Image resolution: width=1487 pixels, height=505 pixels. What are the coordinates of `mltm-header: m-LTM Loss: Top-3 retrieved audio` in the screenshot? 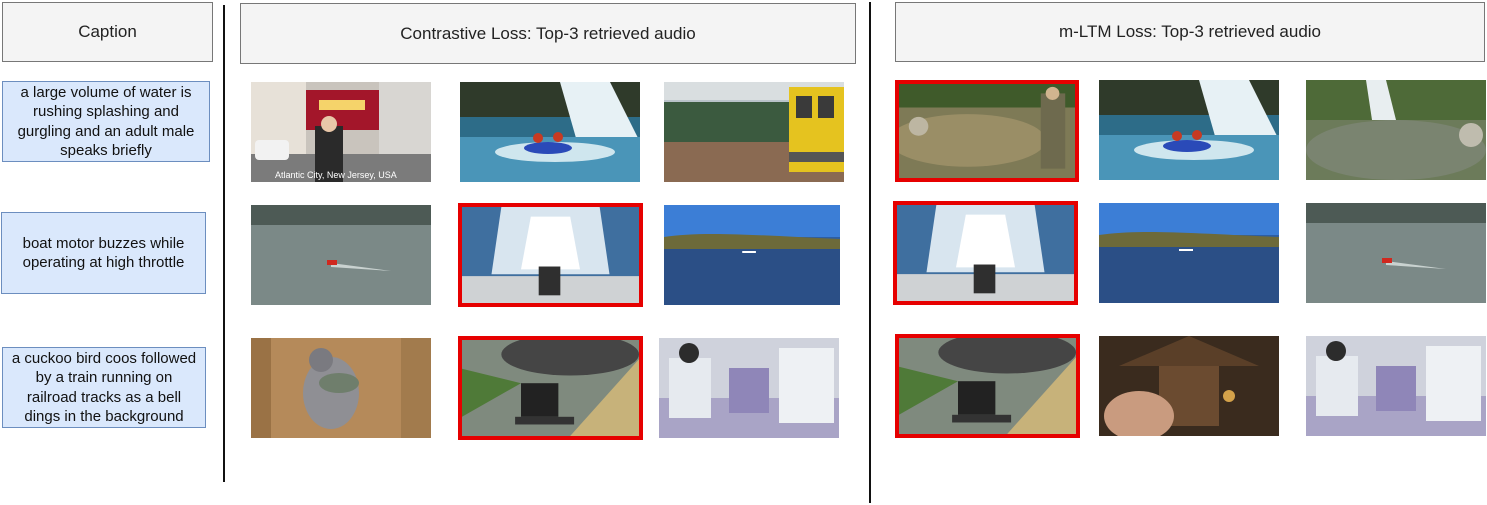 It's located at (1190, 32).